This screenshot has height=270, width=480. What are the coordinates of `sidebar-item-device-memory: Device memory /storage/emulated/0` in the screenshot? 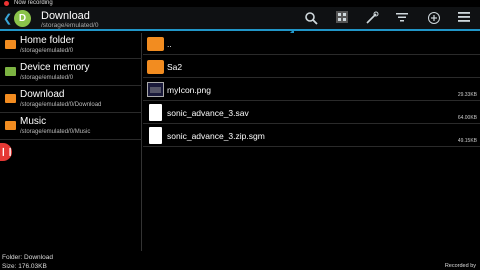 It's located at (71, 73).